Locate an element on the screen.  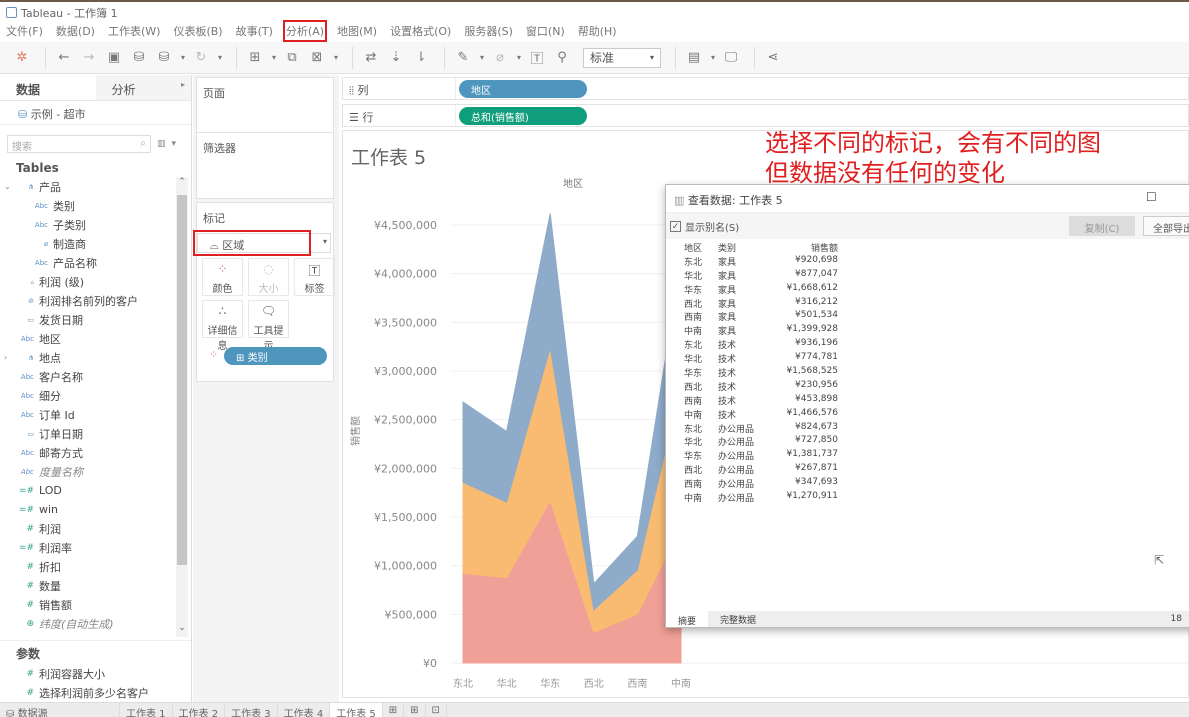
swap-icon: ⇄ is located at coordinates (371, 58).